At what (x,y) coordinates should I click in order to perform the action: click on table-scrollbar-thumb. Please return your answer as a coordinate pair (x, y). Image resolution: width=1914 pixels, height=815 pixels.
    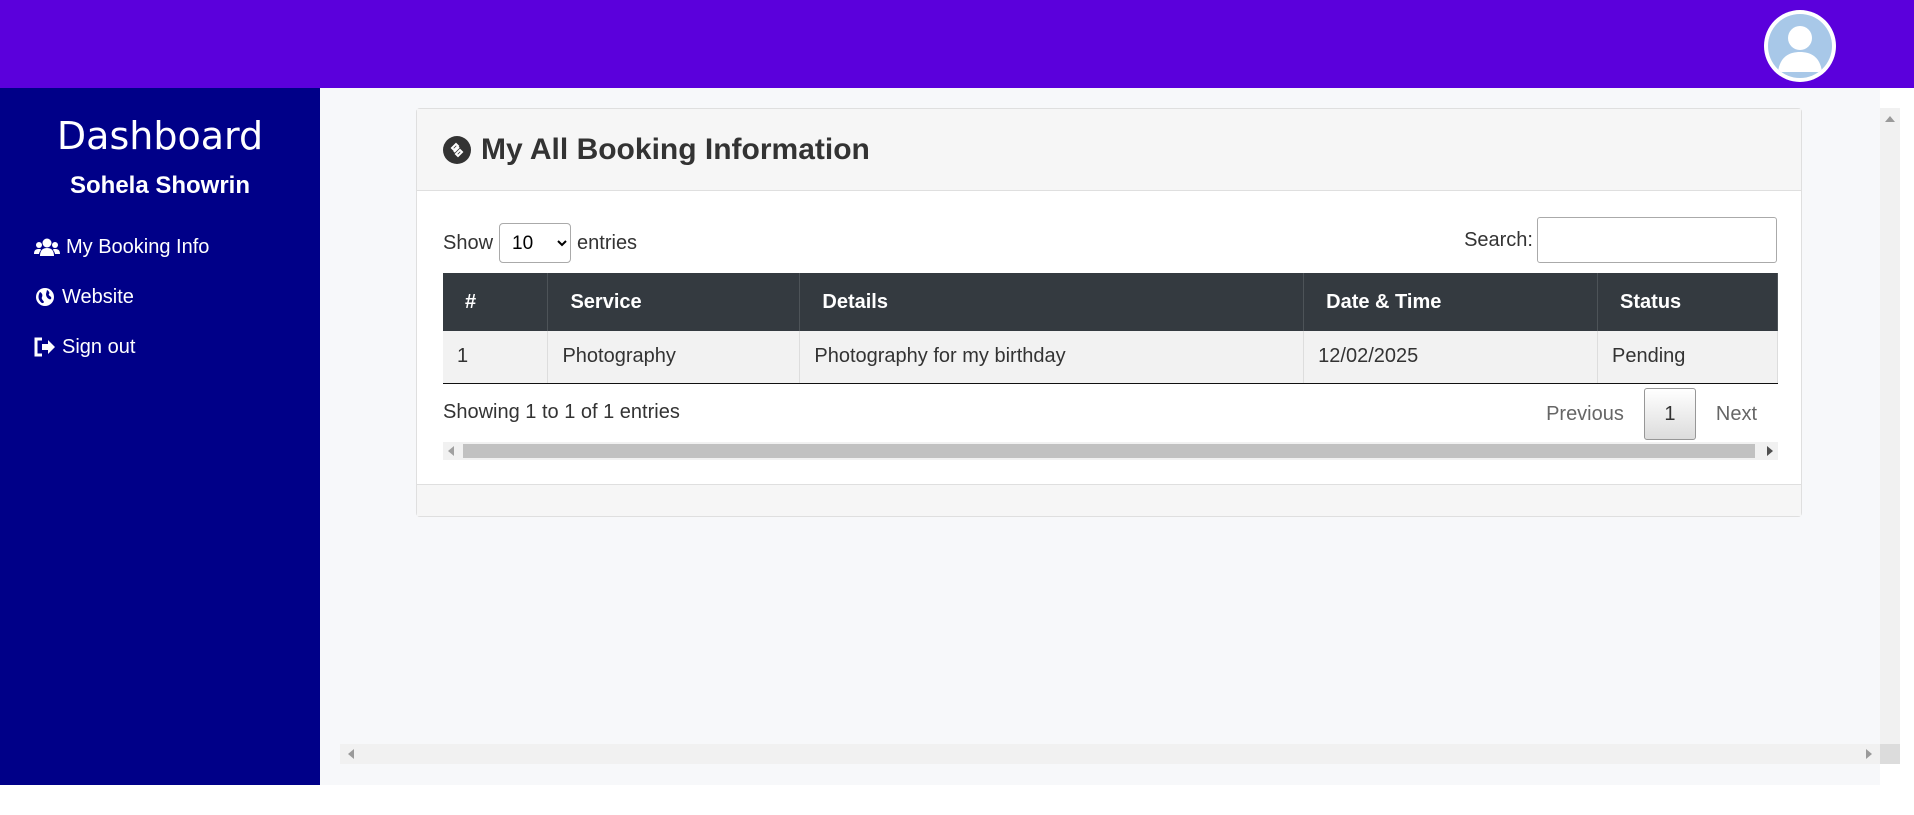
    Looking at the image, I should click on (1109, 451).